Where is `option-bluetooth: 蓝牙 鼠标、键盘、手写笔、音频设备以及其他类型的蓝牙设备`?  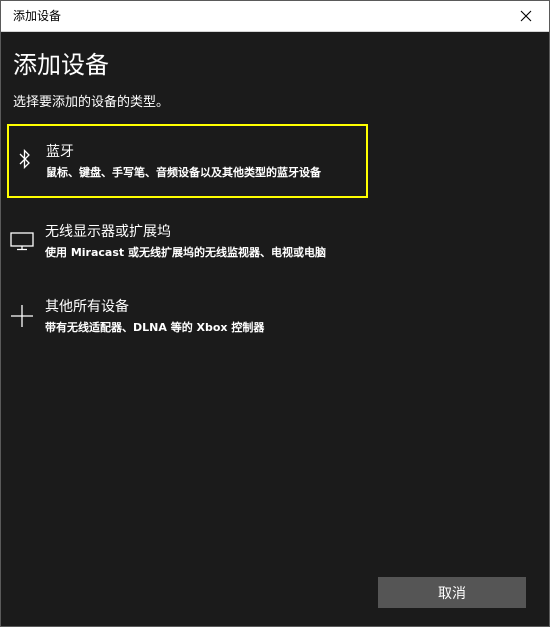
option-bluetooth: 蓝牙 鼠标、键盘、手写笔、音频设备以及其他类型的蓝牙设备 is located at coordinates (187, 161).